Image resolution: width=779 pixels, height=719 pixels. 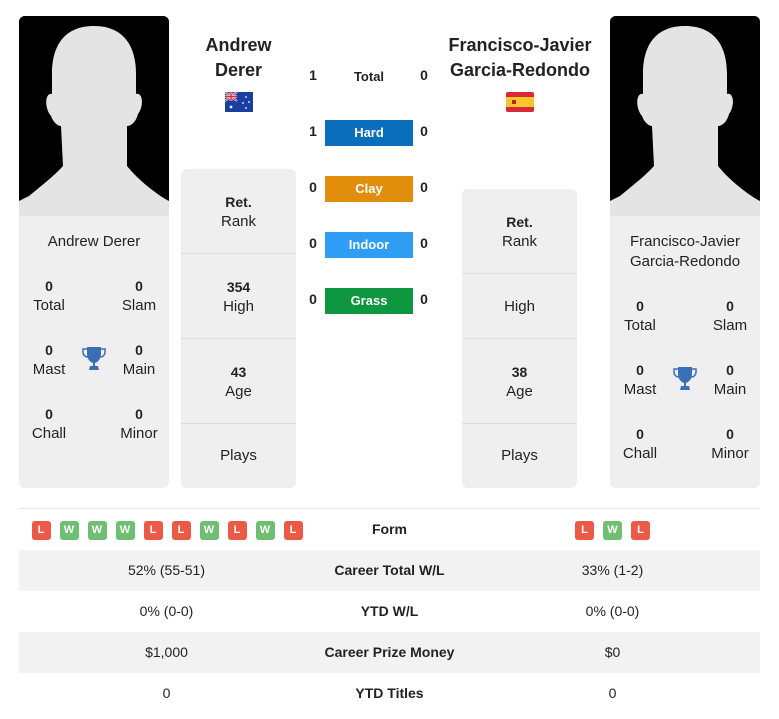 I want to click on player2-total-titles: 0 Total, so click(x=640, y=316).